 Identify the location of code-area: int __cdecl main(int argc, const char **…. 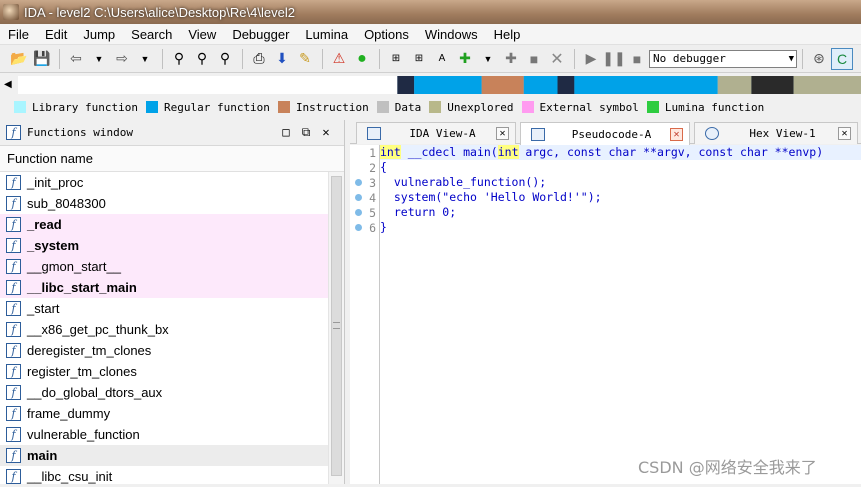
(620, 190).